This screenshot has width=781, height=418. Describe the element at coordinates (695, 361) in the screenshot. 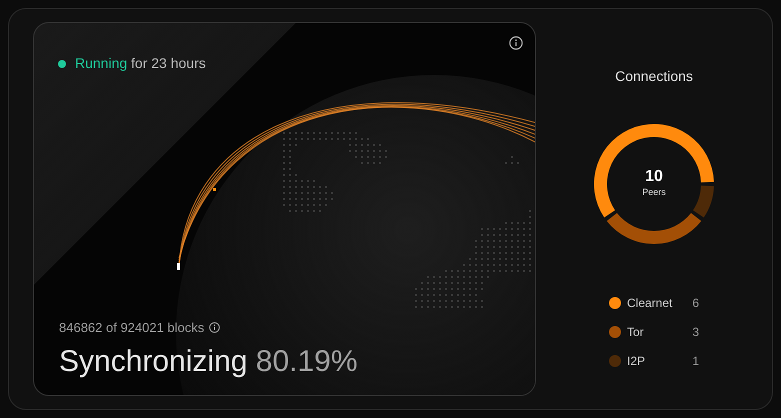

I see `legend-count: 1` at that location.